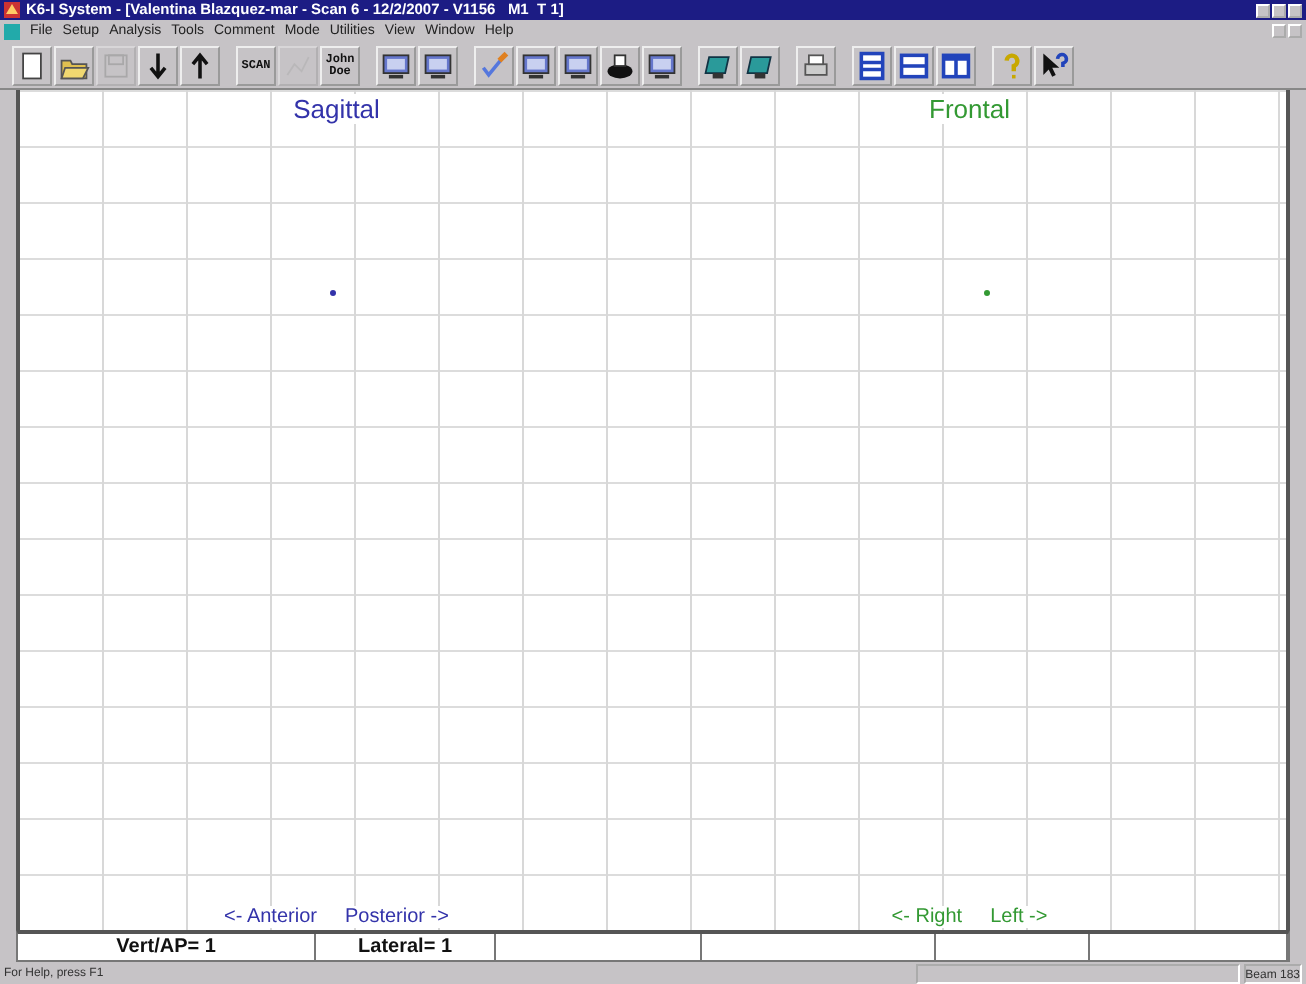  What do you see at coordinates (494, 65) in the screenshot?
I see `pen-icon` at bounding box center [494, 65].